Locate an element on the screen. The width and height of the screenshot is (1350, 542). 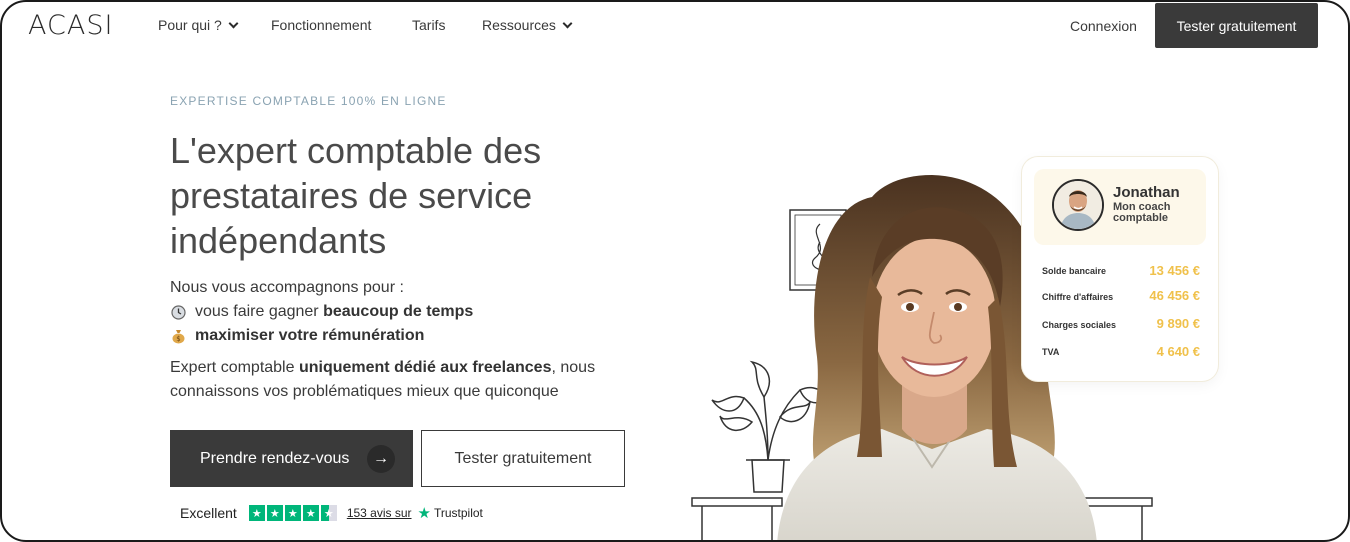
metric-value: 9 890 € is located at coordinates (1178, 323).